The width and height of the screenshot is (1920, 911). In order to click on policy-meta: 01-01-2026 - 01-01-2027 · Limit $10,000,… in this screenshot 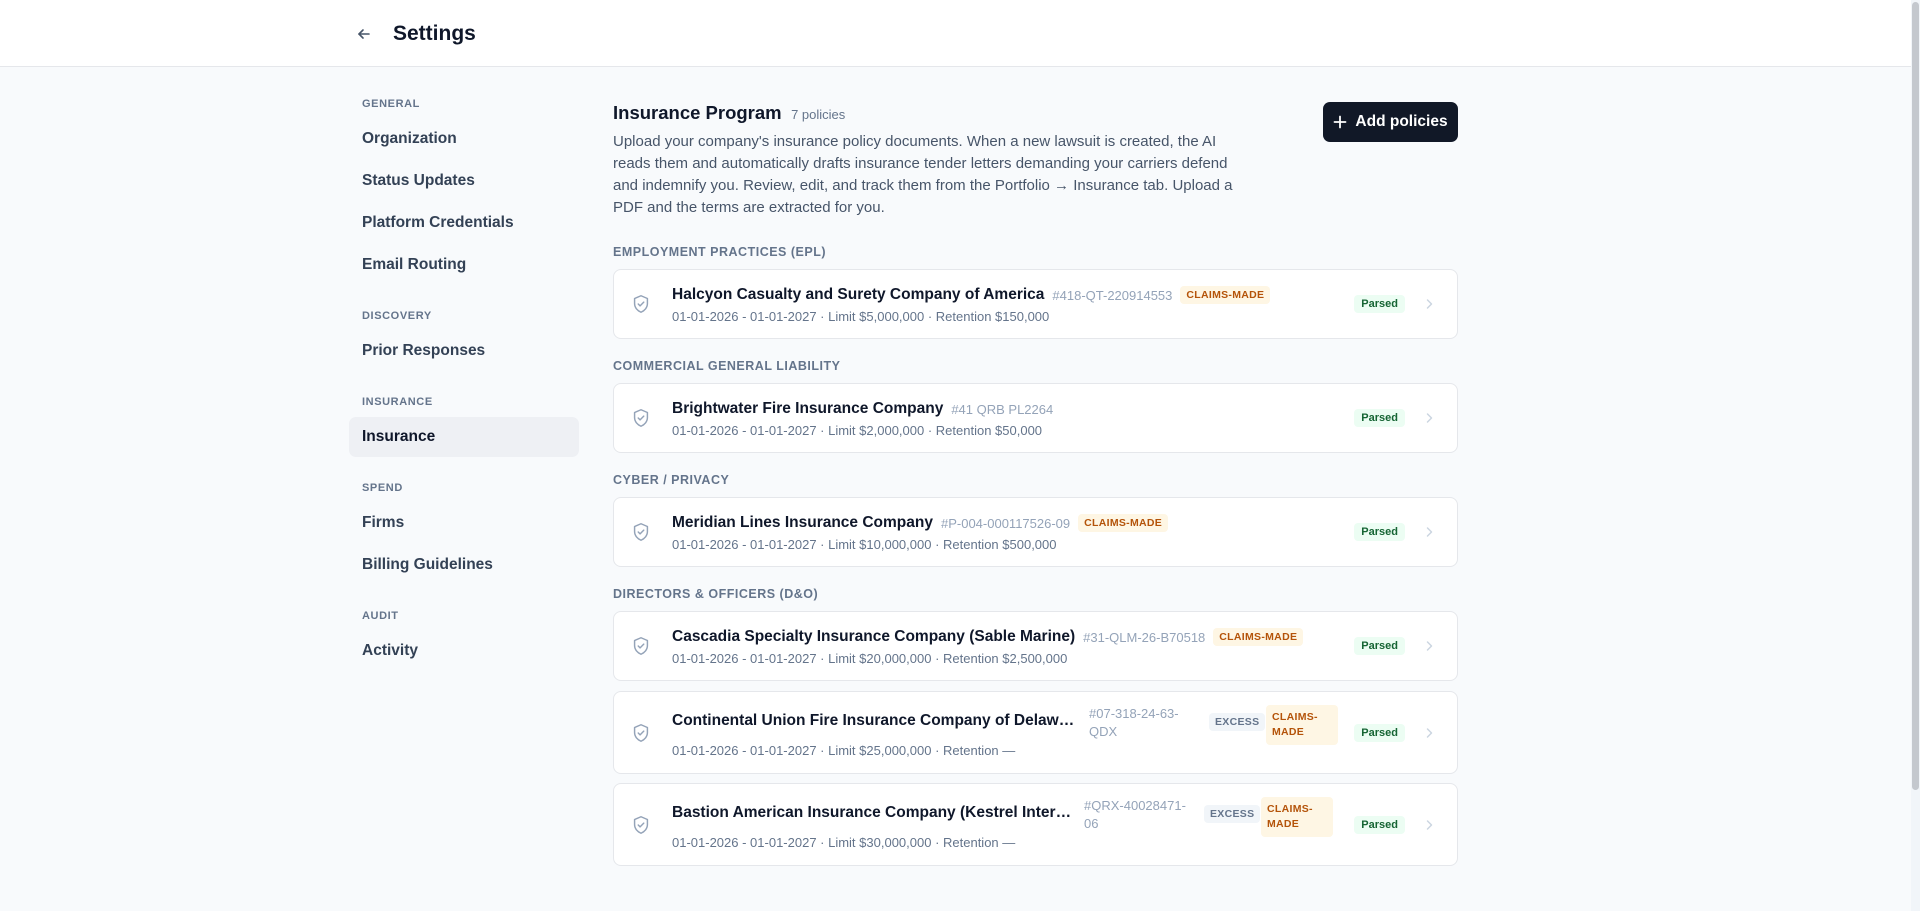, I will do `click(864, 544)`.